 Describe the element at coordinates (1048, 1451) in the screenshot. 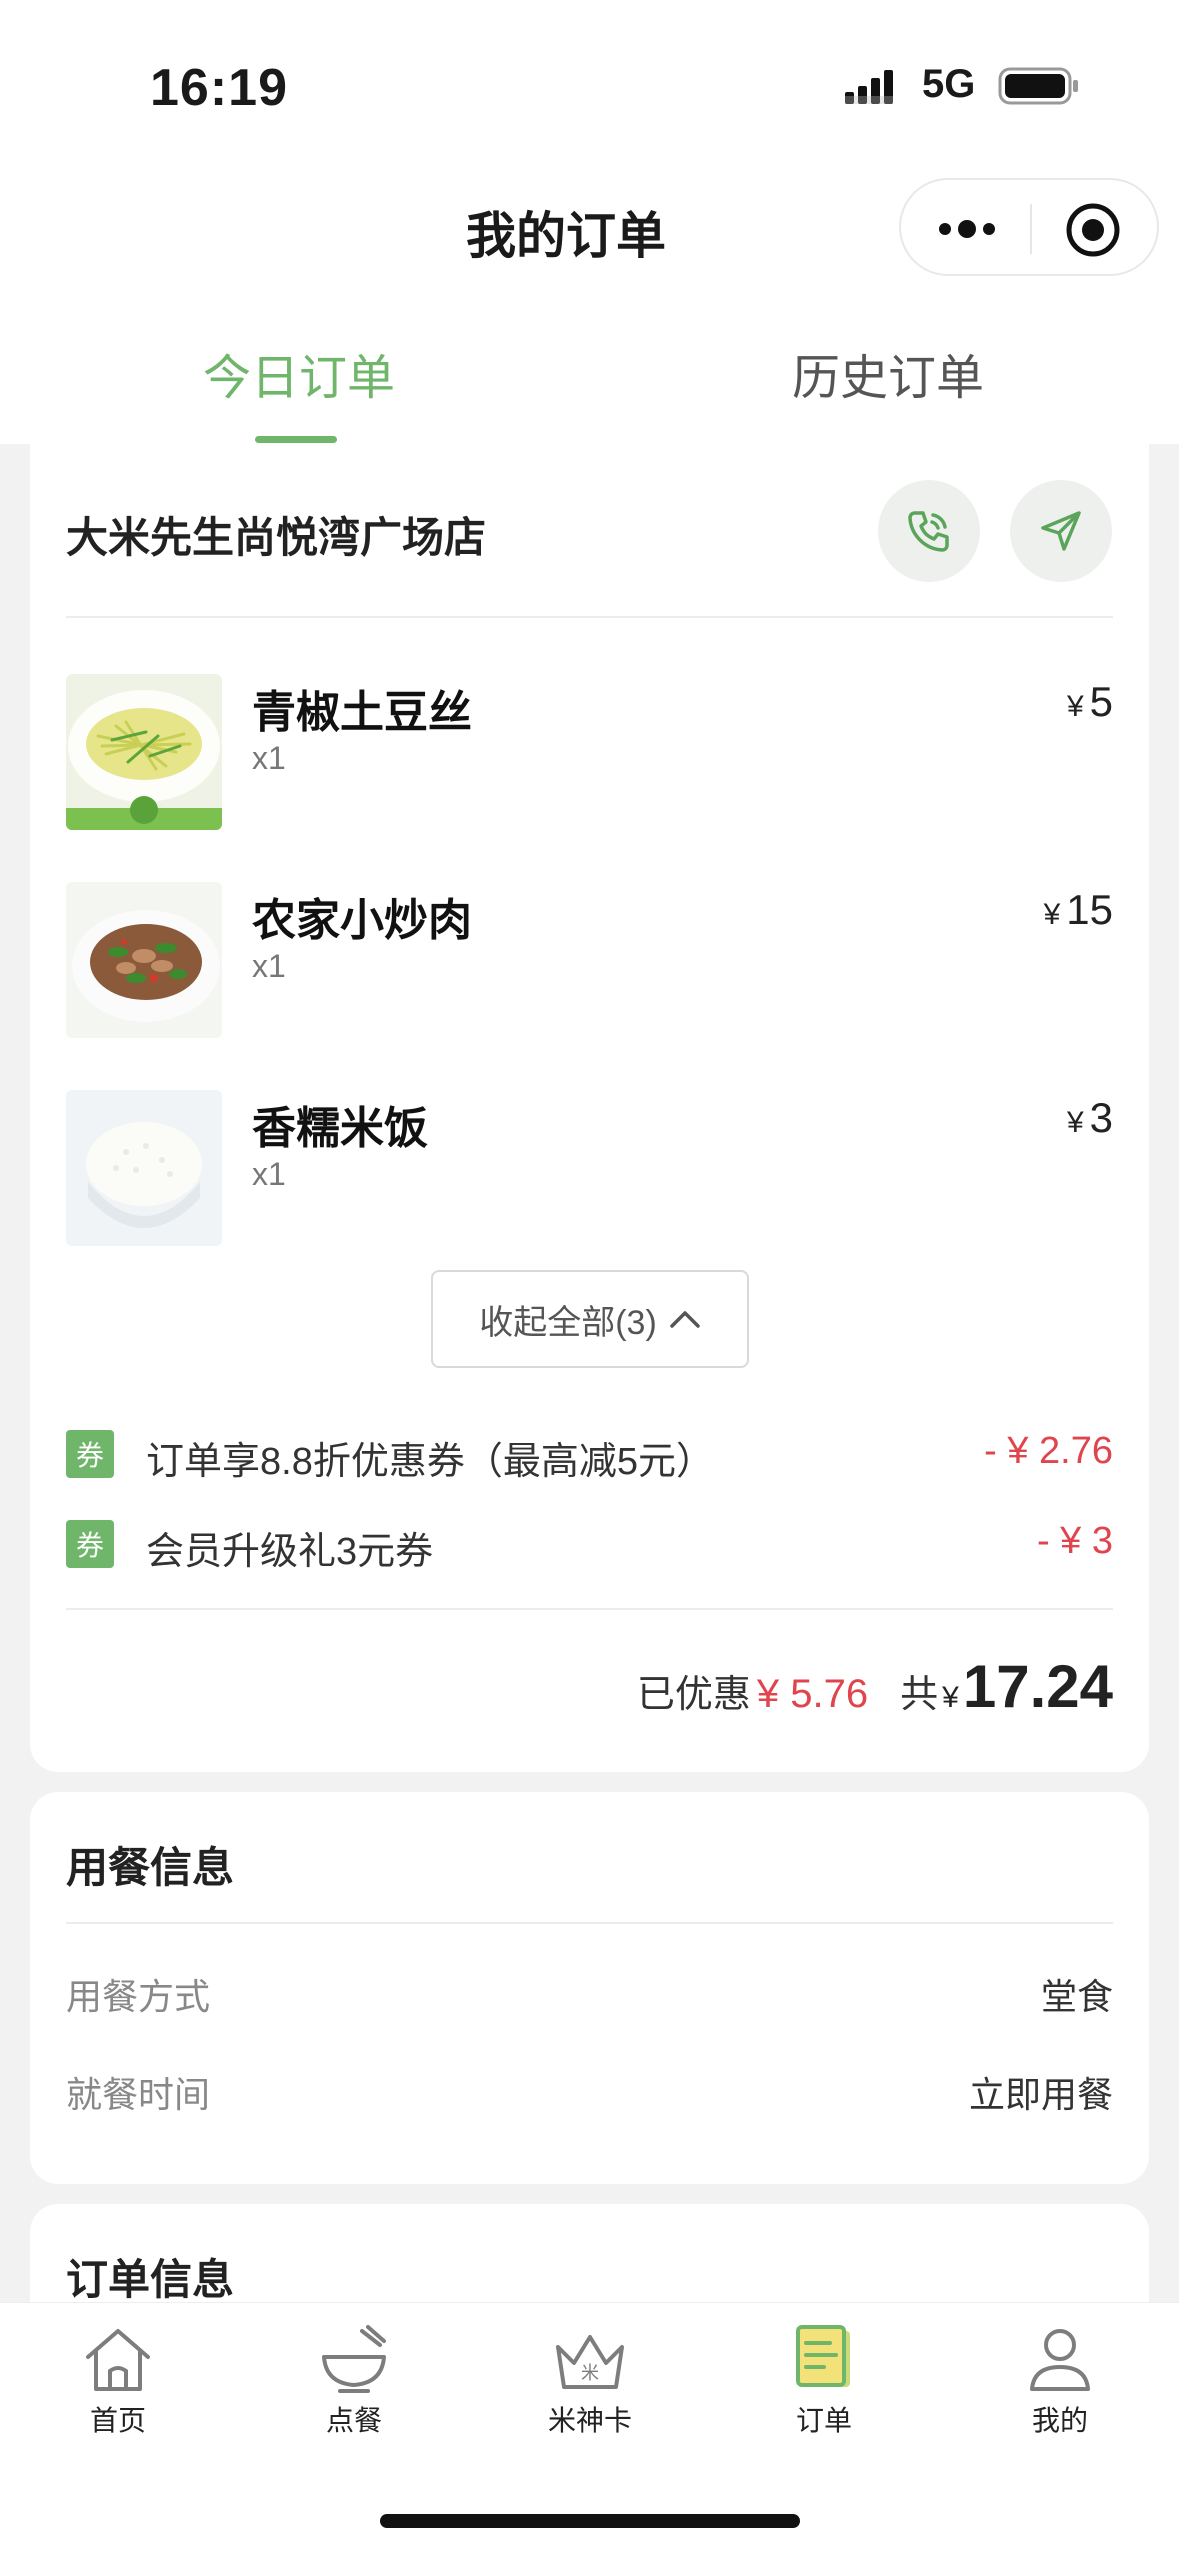

I see `coupon-amount: - ¥ 2.76` at that location.